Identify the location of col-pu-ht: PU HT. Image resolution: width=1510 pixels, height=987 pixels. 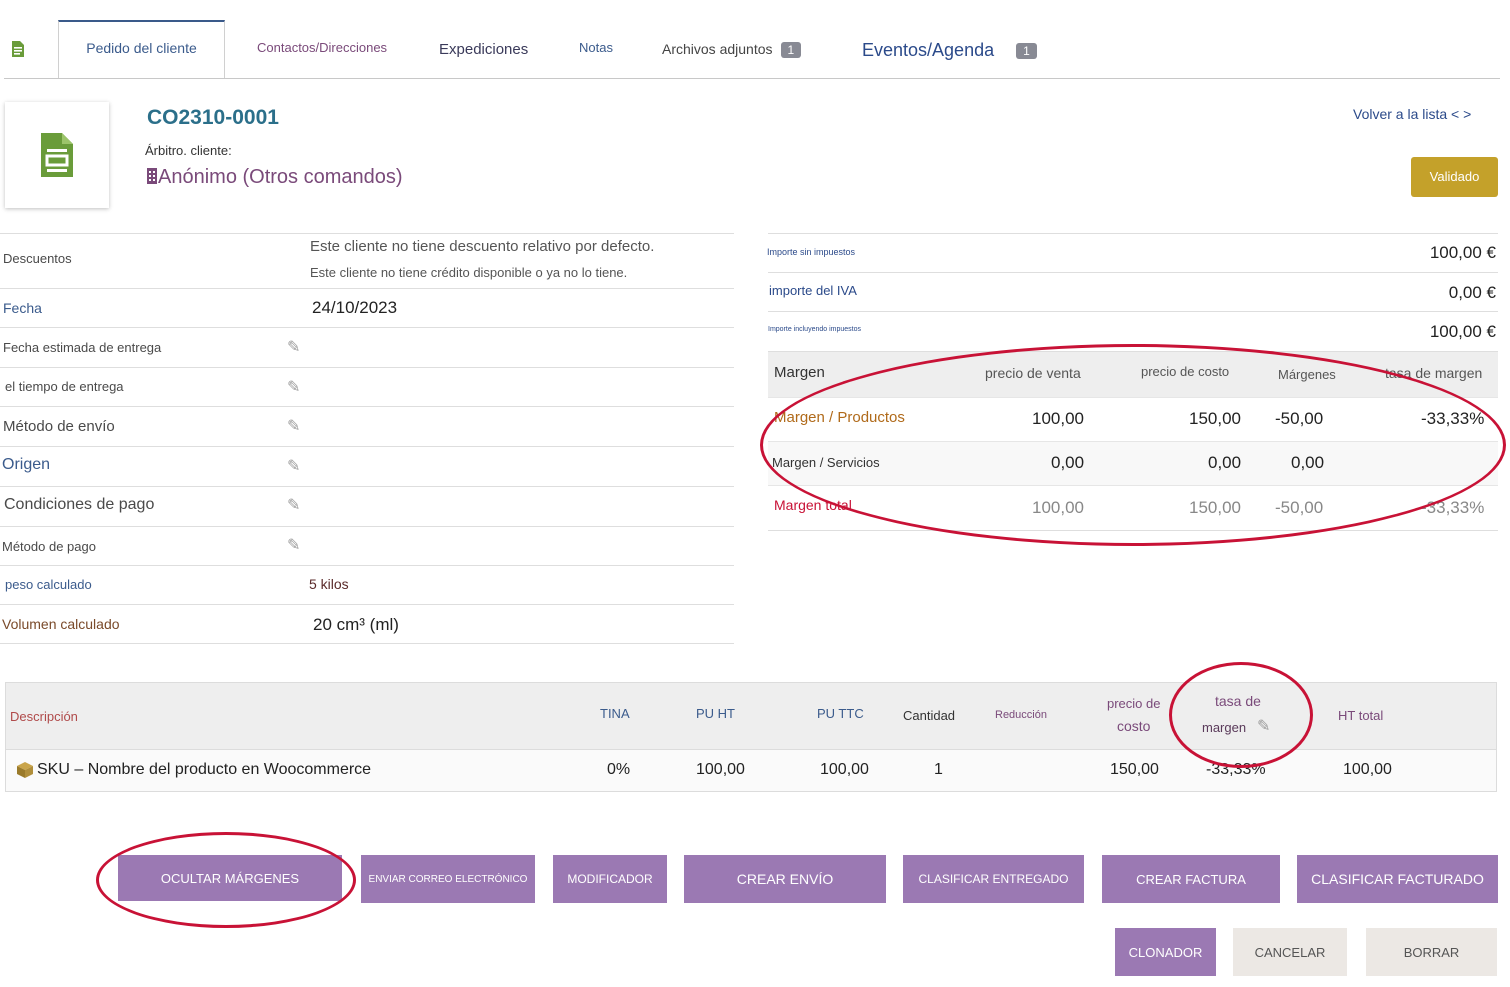
(715, 713).